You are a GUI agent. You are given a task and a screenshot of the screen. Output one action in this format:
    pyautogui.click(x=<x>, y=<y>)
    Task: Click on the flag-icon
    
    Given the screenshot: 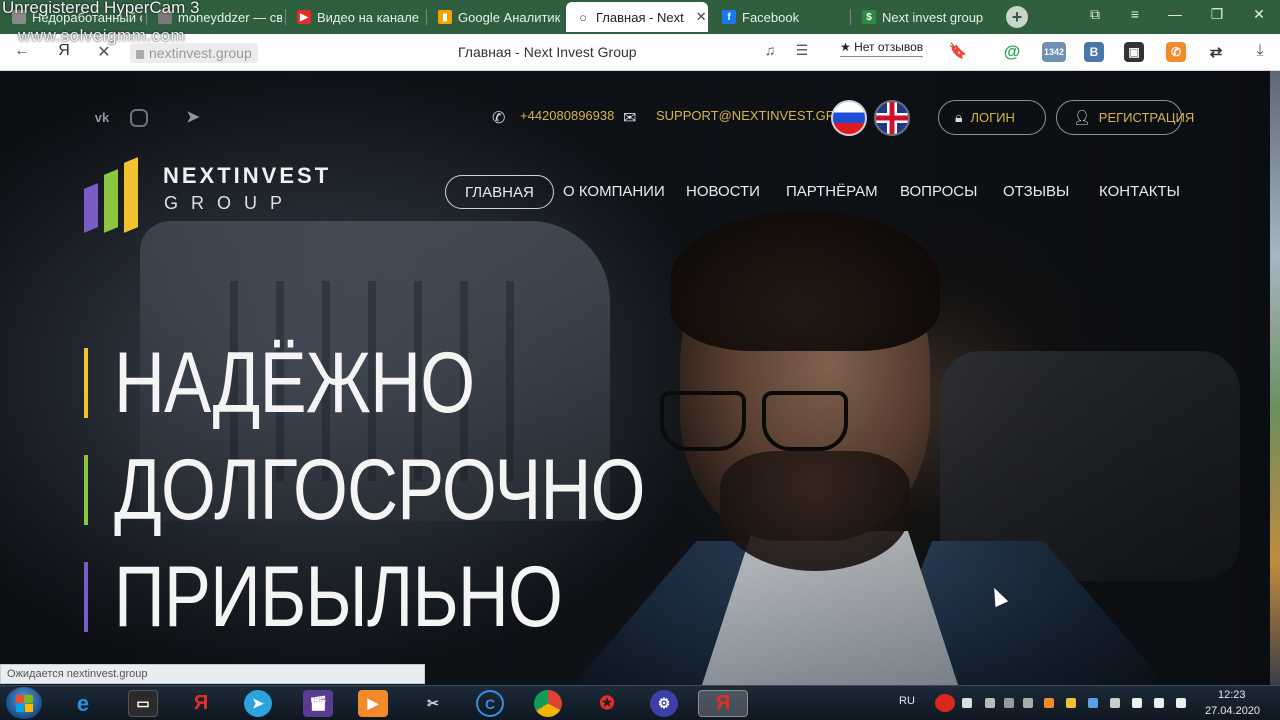 What is the action you would take?
    pyautogui.click(x=1181, y=703)
    